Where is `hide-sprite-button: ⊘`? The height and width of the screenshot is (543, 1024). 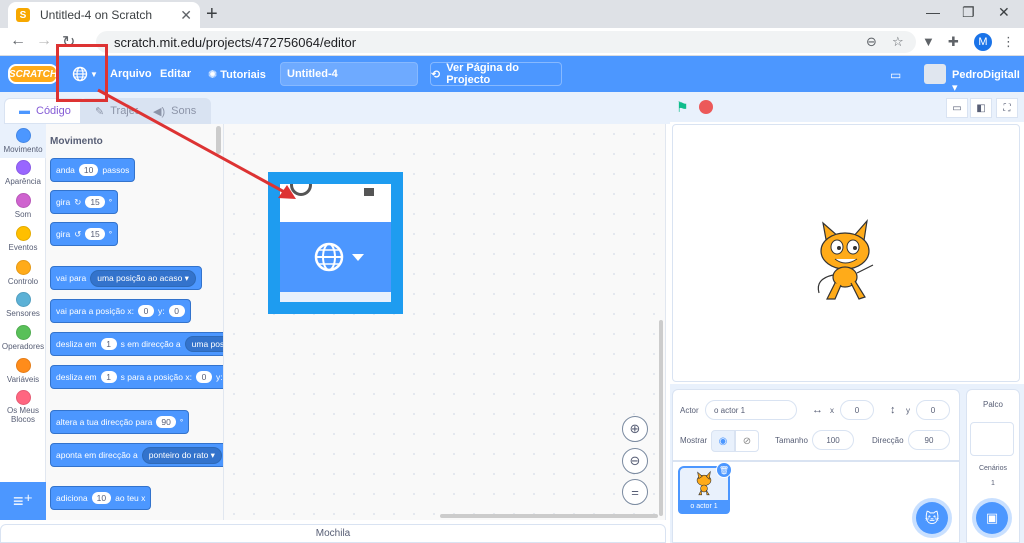 hide-sprite-button: ⊘ is located at coordinates (747, 441).